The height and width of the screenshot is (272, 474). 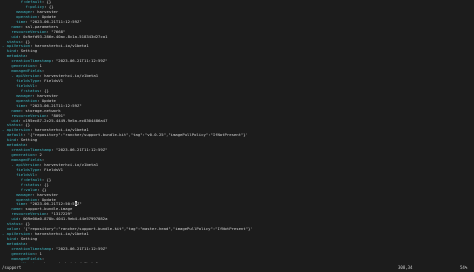 What do you see at coordinates (405, 267) in the screenshot?
I see `cursor-position: 308,34` at bounding box center [405, 267].